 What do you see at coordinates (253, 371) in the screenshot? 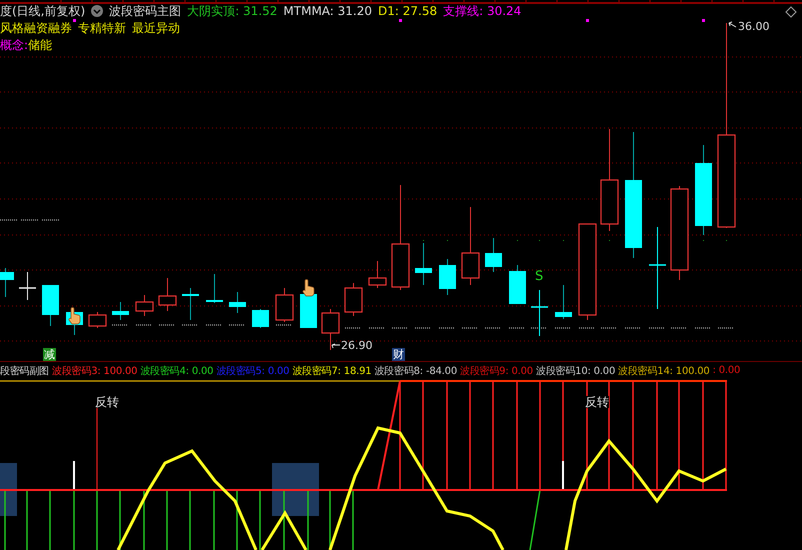
I see `legend-item: 波段密码5: 0.00` at bounding box center [253, 371].